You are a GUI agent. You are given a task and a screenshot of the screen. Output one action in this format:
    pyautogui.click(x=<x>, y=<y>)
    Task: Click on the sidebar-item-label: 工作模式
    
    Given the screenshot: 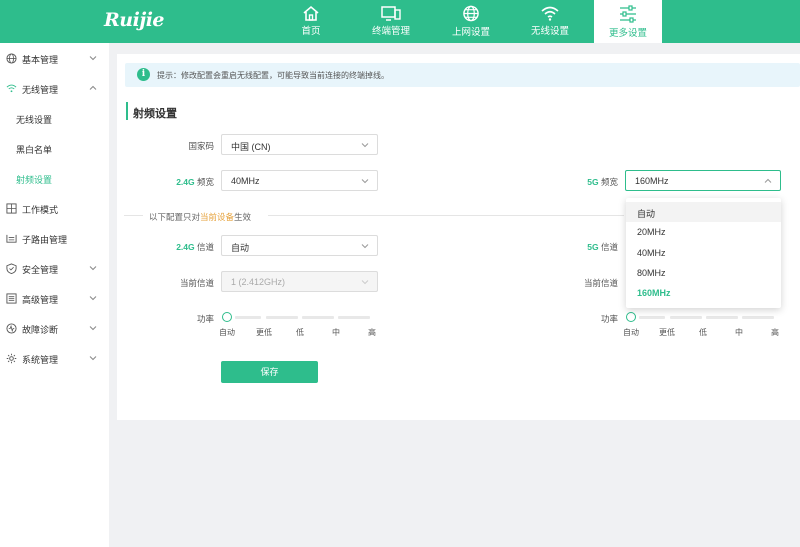 What is the action you would take?
    pyautogui.click(x=40, y=210)
    